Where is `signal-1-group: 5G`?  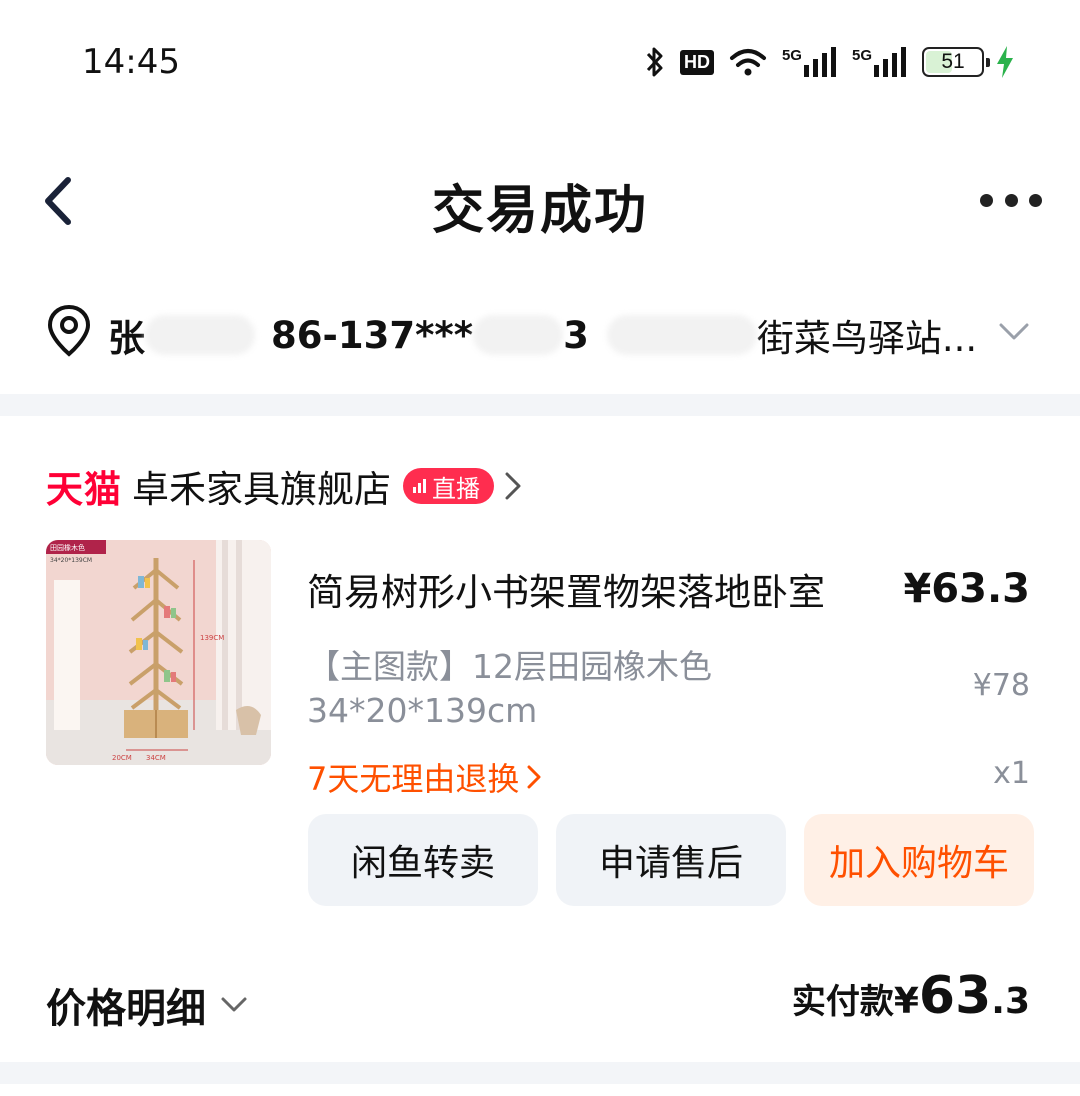
signal-1-group: 5G is located at coordinates (810, 62).